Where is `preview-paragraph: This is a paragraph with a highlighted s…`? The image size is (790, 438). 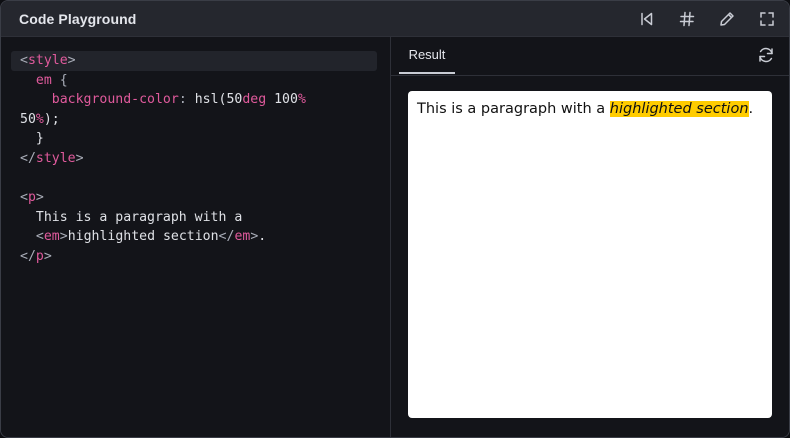 preview-paragraph: This is a paragraph with a highlighted s… is located at coordinates (585, 109).